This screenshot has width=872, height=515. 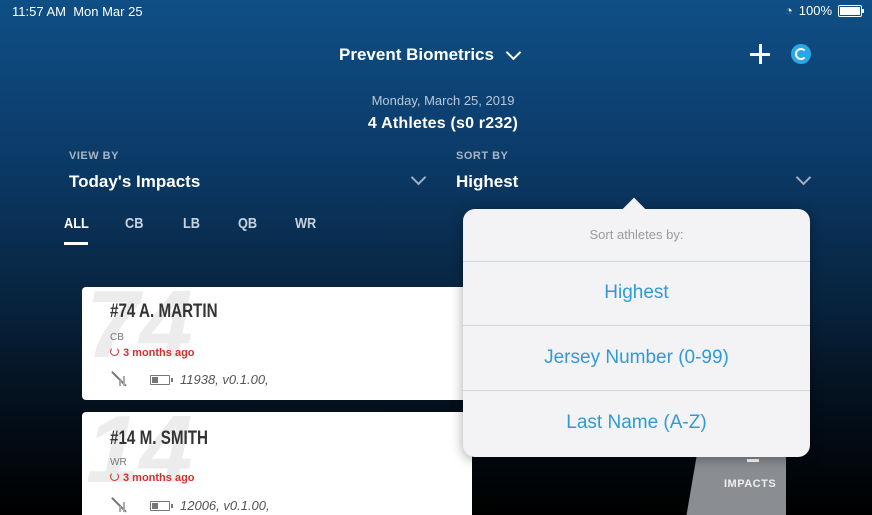 I want to click on add-icon, so click(x=760, y=54).